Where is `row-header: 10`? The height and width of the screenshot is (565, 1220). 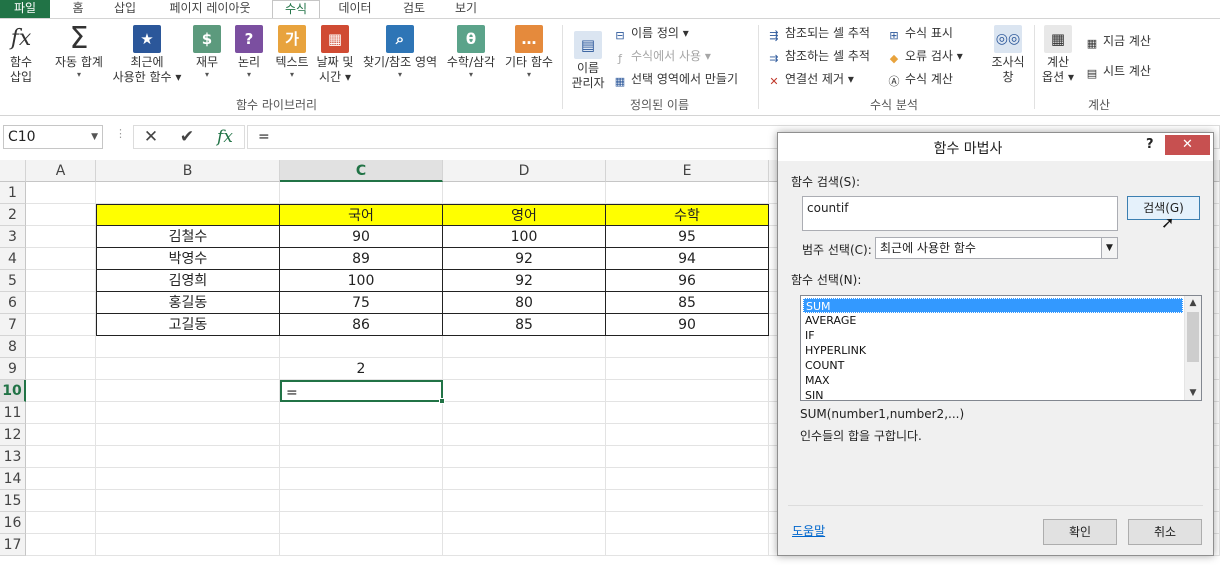 row-header: 10 is located at coordinates (13, 391).